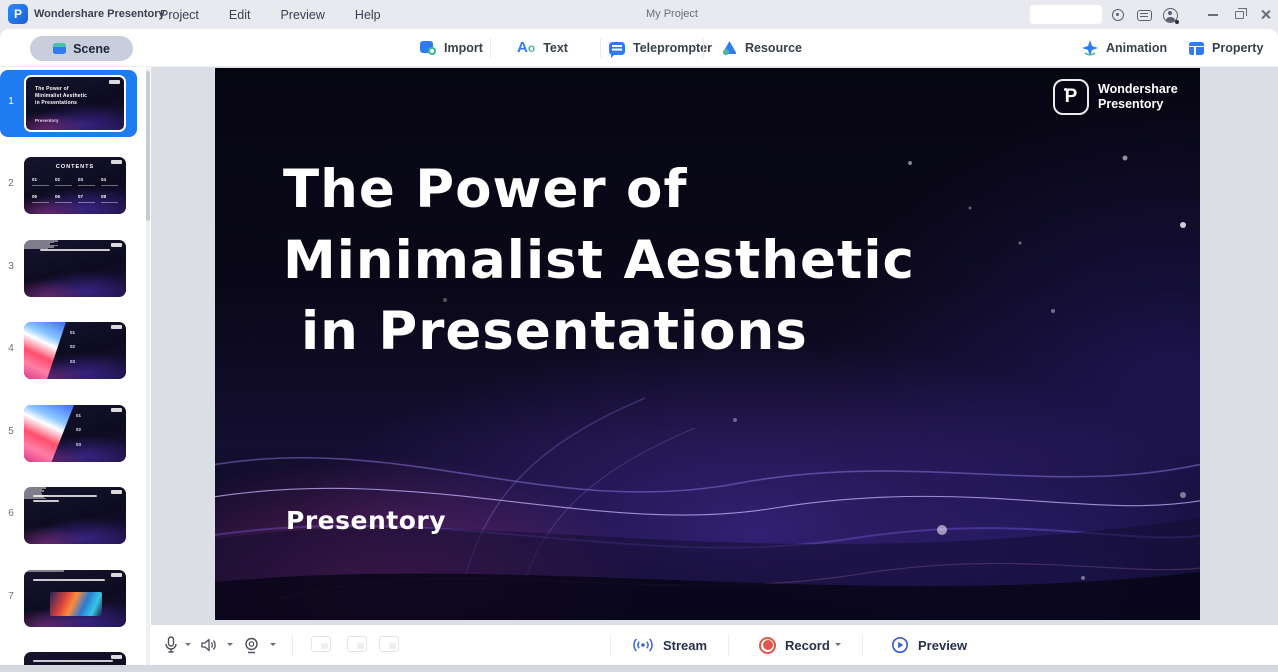 The height and width of the screenshot is (672, 1278). I want to click on scene-label: Scene, so click(91, 48).